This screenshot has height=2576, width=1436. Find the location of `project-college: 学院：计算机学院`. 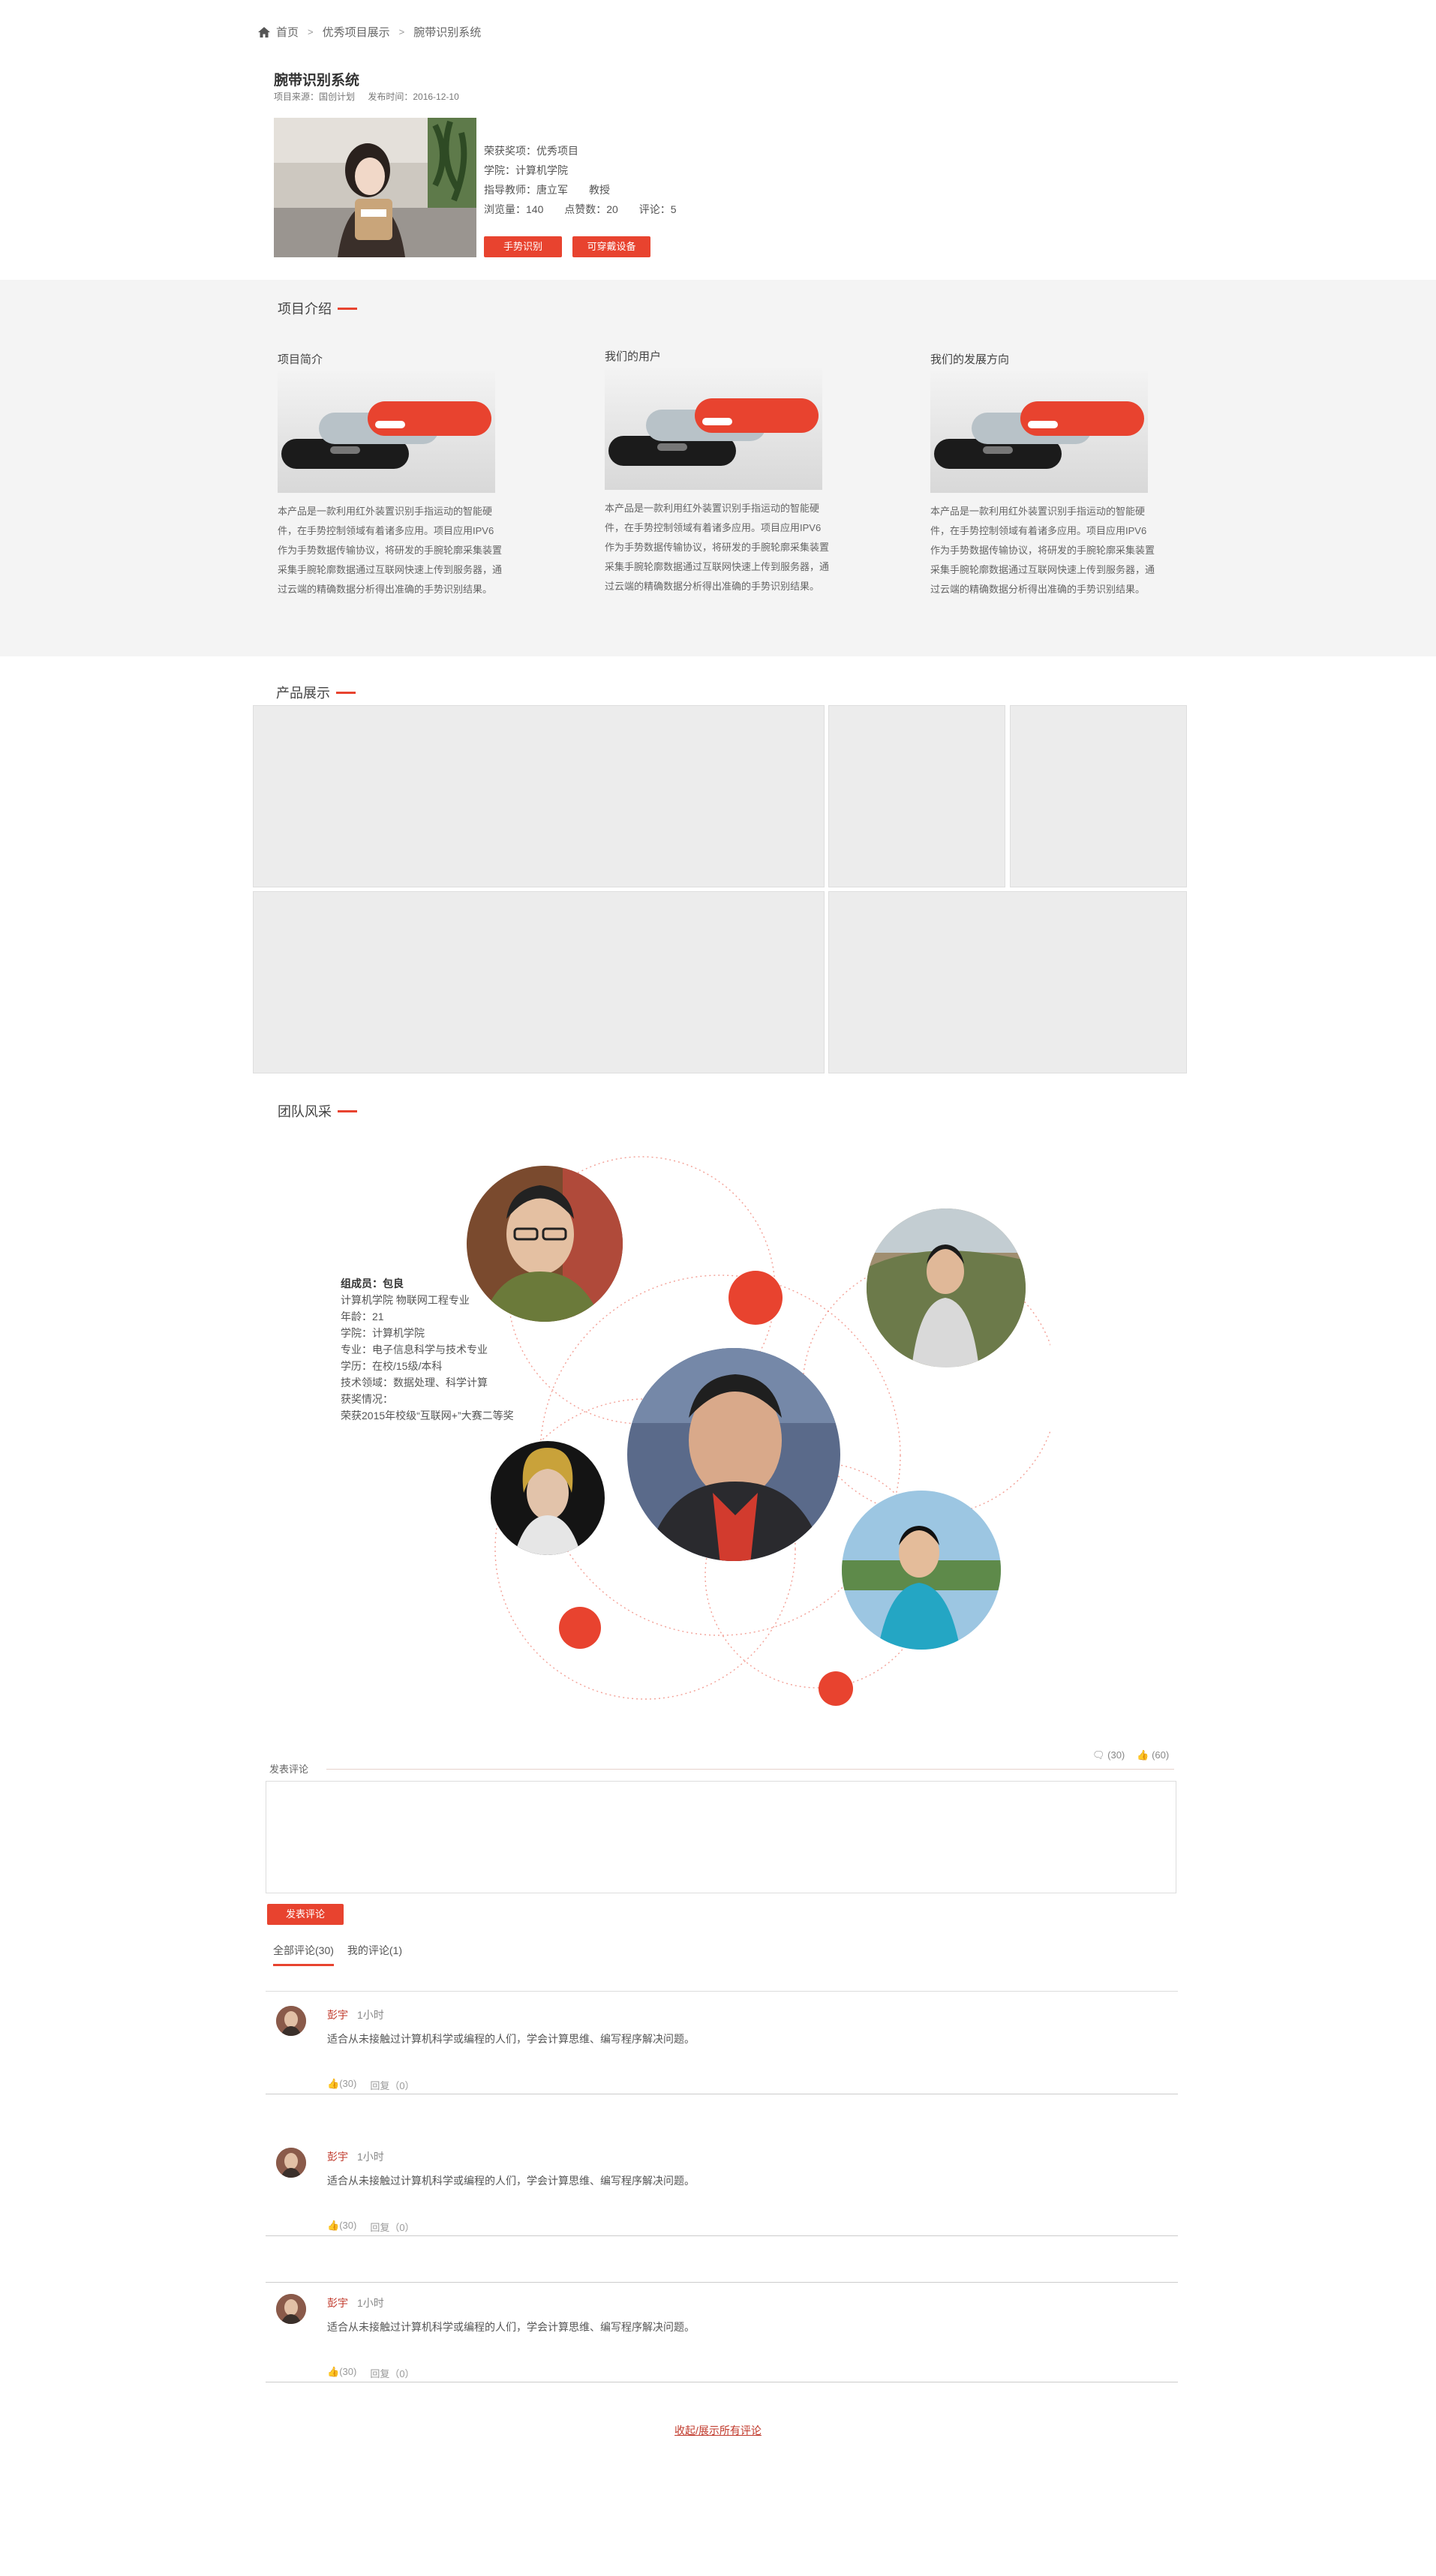

project-college: 学院：计算机学院 is located at coordinates (526, 170).